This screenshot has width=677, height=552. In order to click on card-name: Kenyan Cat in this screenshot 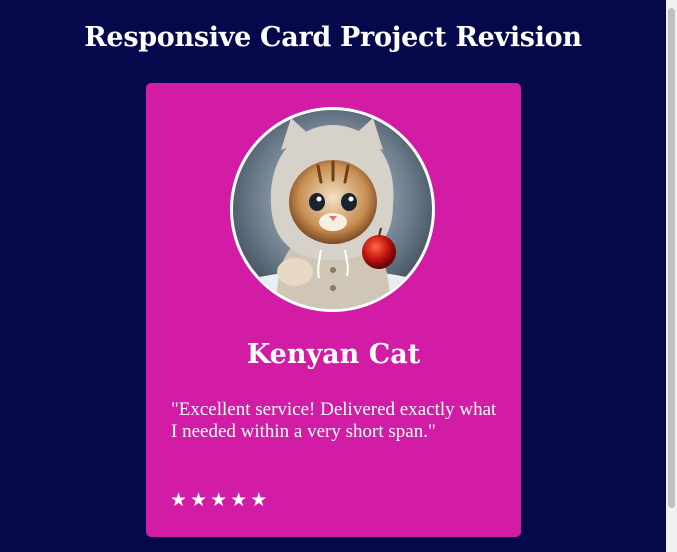, I will do `click(333, 354)`.